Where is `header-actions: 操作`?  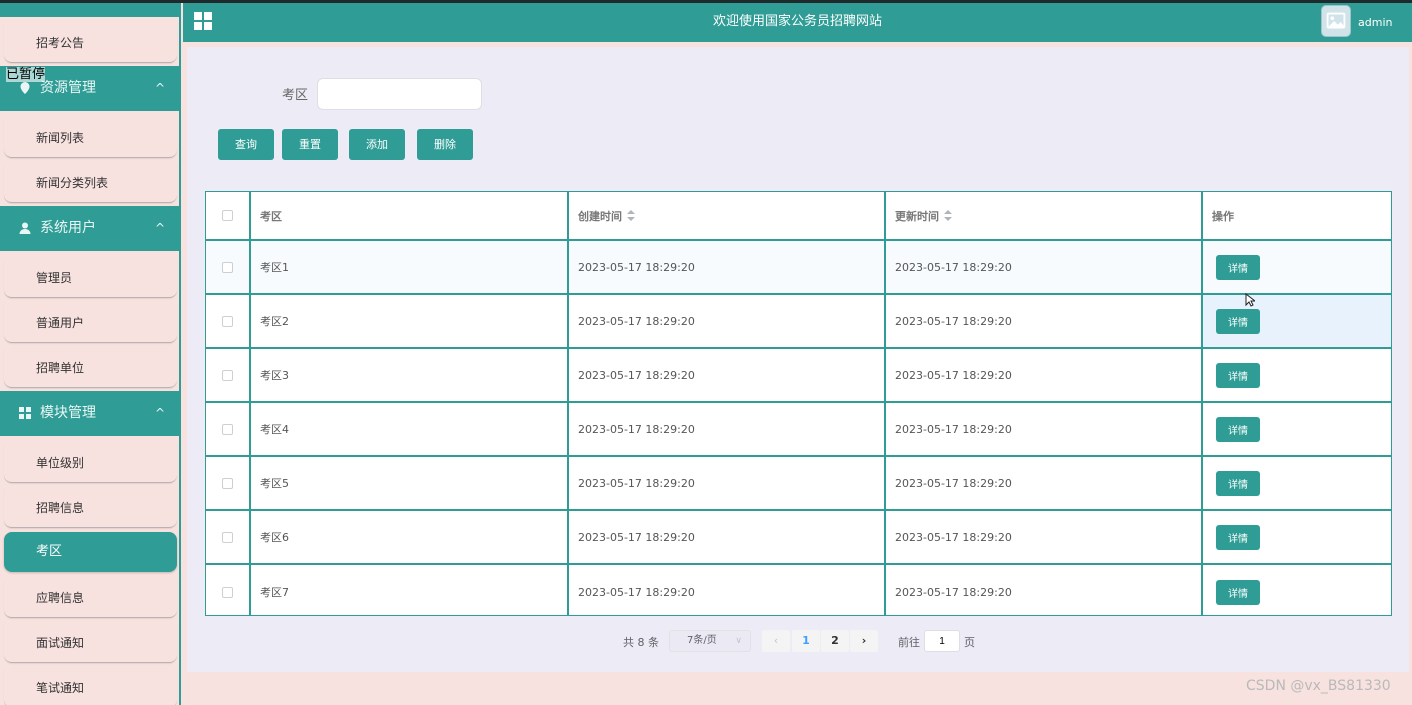
header-actions: 操作 is located at coordinates (1297, 215).